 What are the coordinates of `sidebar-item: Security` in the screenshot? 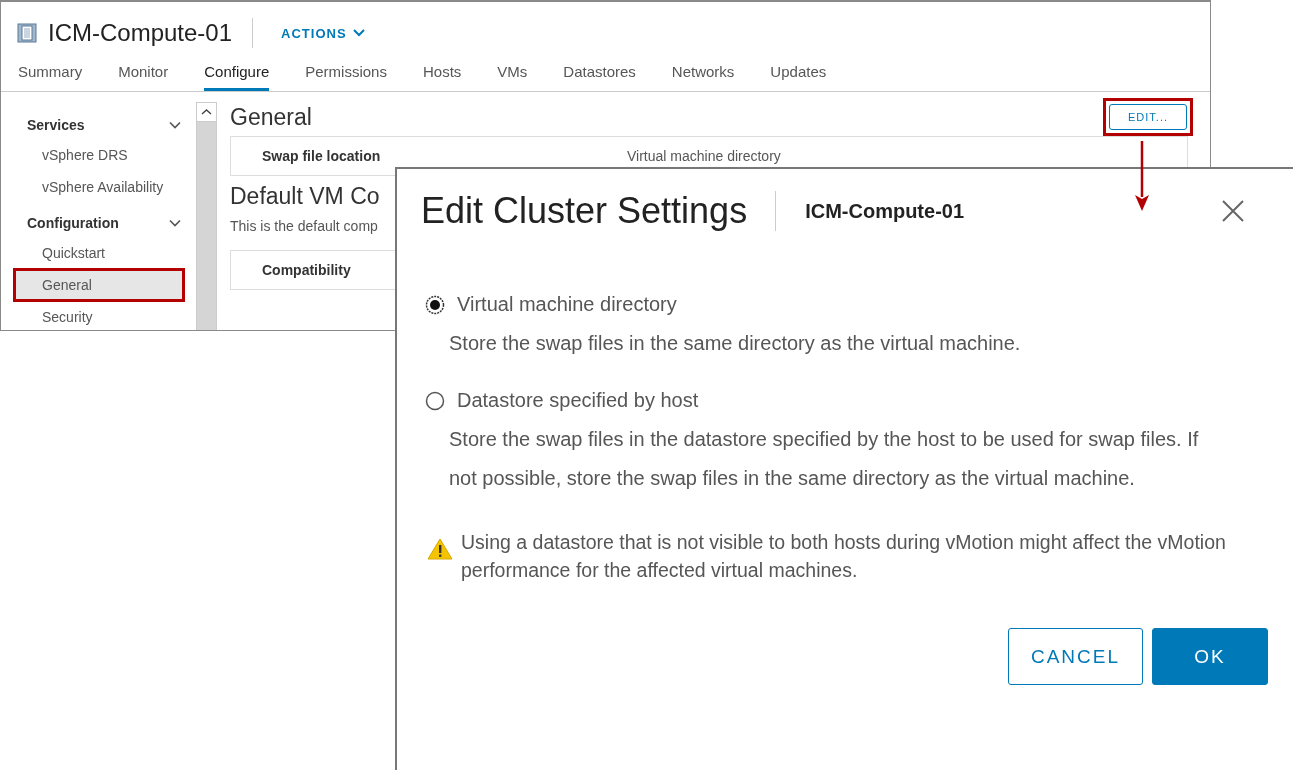 It's located at (99, 315).